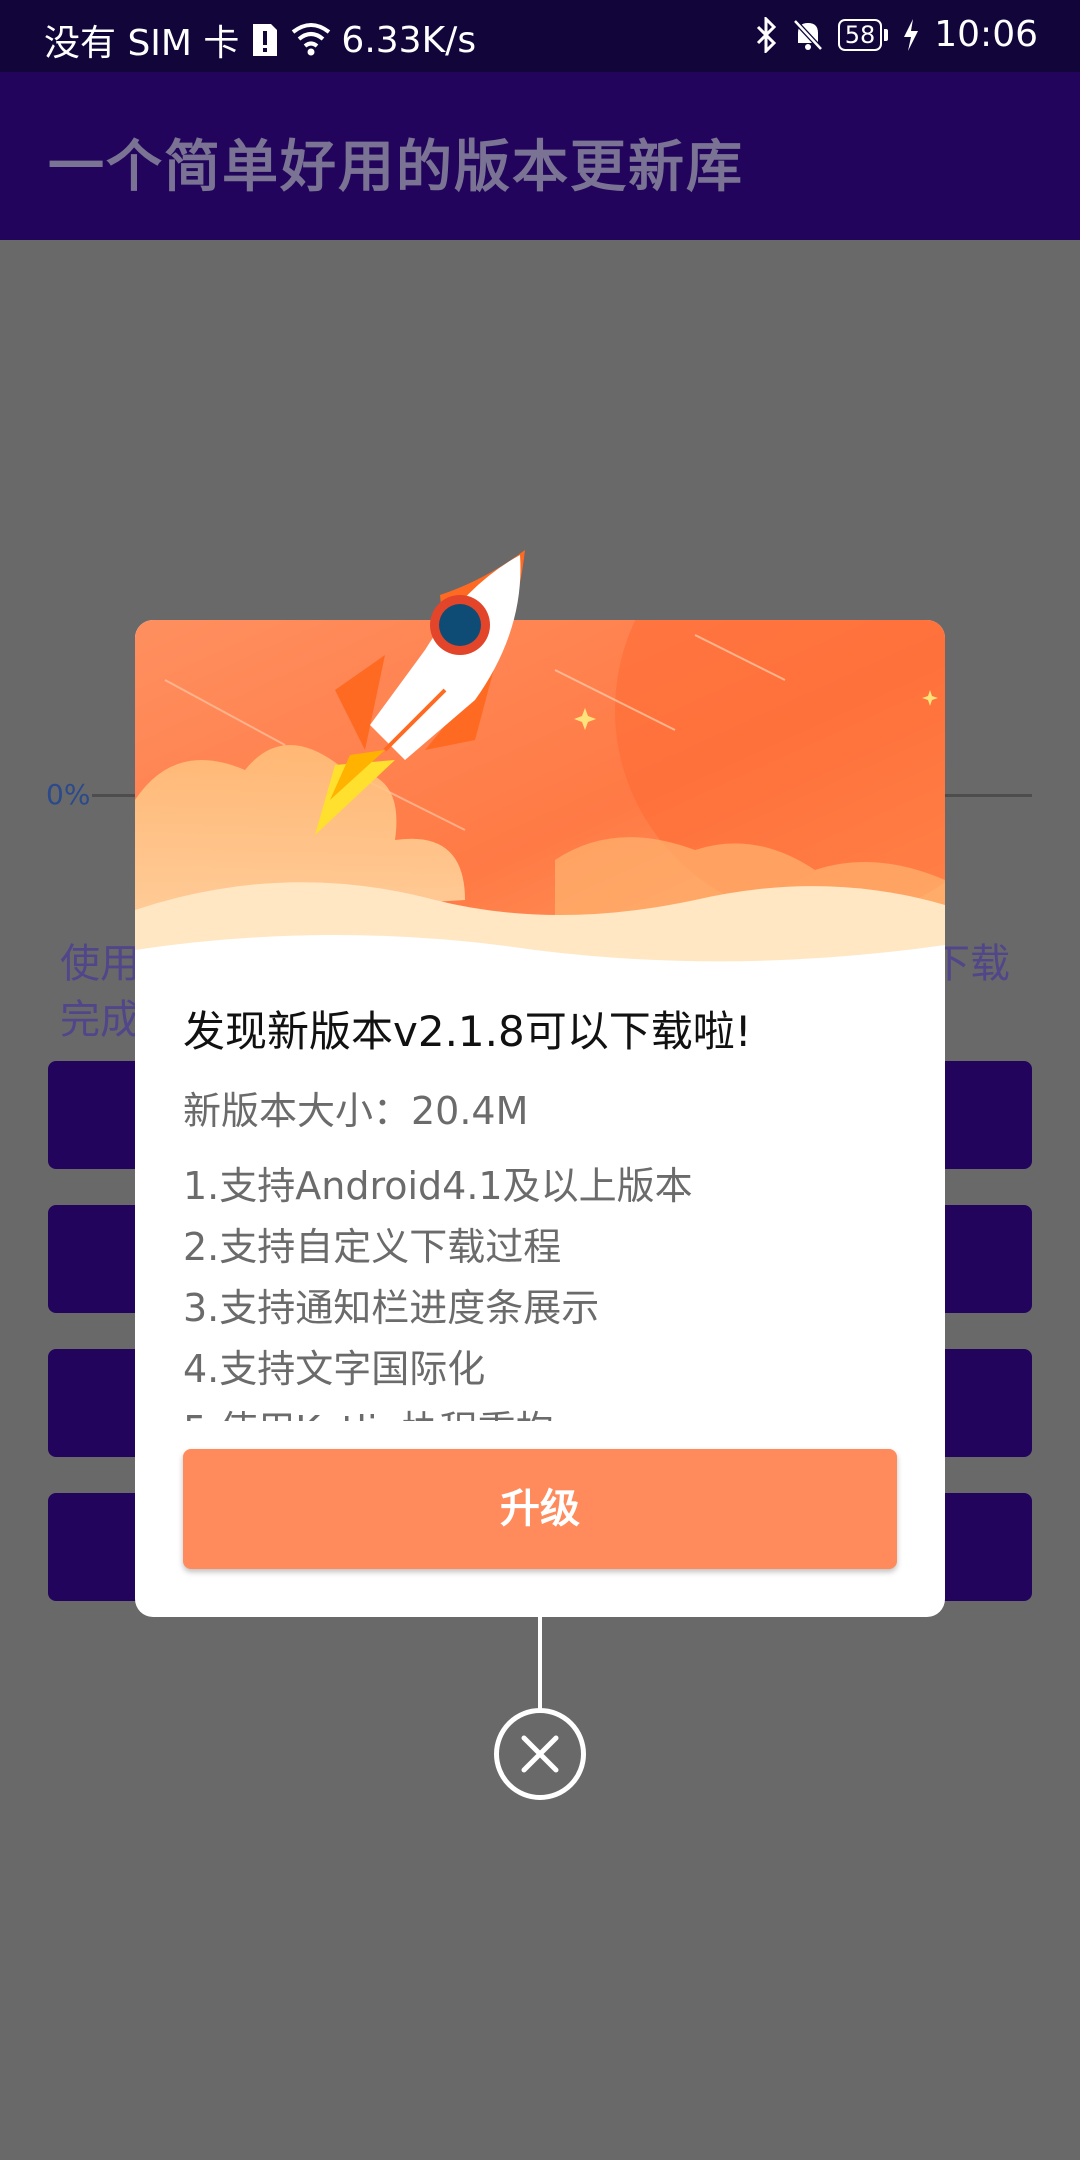 The width and height of the screenshot is (1080, 2160). Describe the element at coordinates (391, 1308) in the screenshot. I see `release-note-item: 3.支持通知栏进度条展示` at that location.